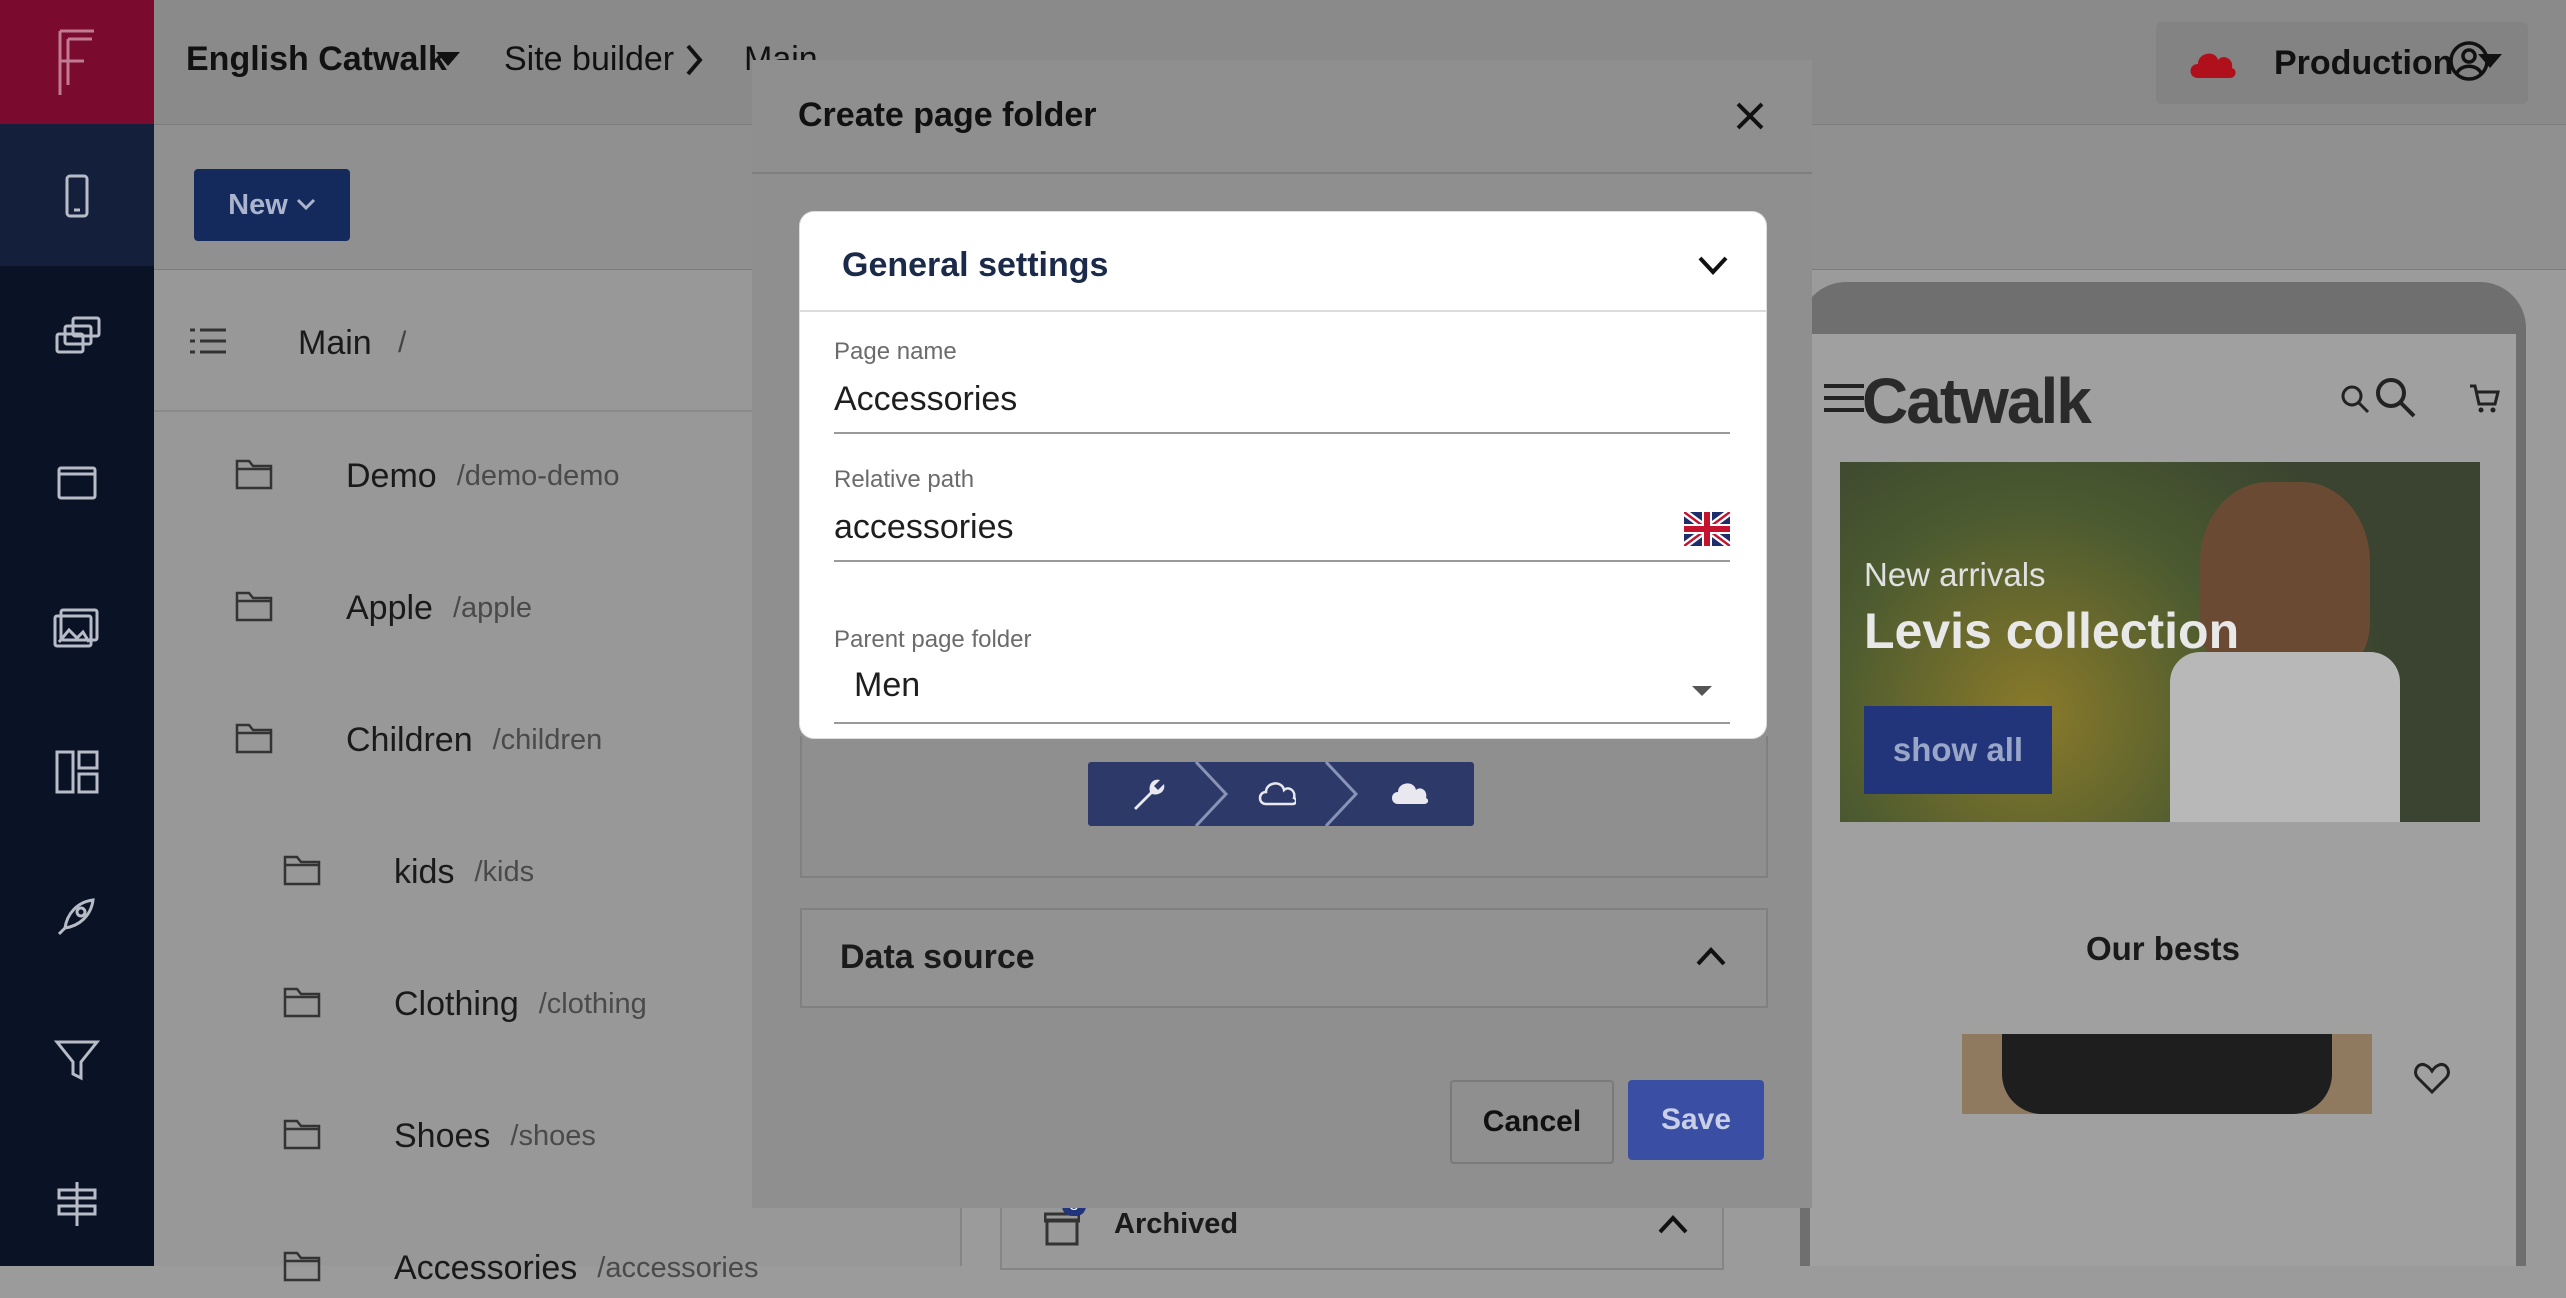 Image resolution: width=2566 pixels, height=1298 pixels. Describe the element at coordinates (1410, 793) in the screenshot. I see `cloud-filled-icon` at that location.